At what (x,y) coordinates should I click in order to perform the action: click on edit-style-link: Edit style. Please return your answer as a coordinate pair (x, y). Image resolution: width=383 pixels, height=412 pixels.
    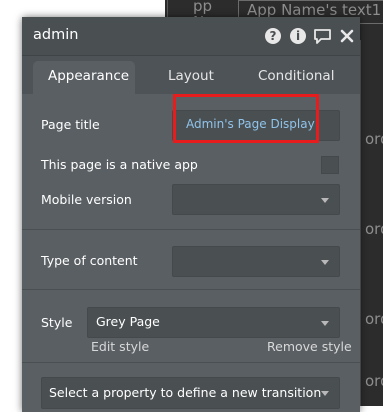
    Looking at the image, I should click on (120, 346).